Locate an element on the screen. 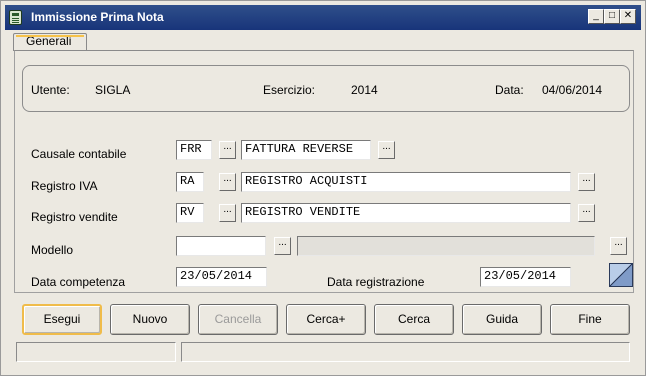 Image resolution: width=646 pixels, height=376 pixels. active-tab-indicator is located at coordinates (50, 36).